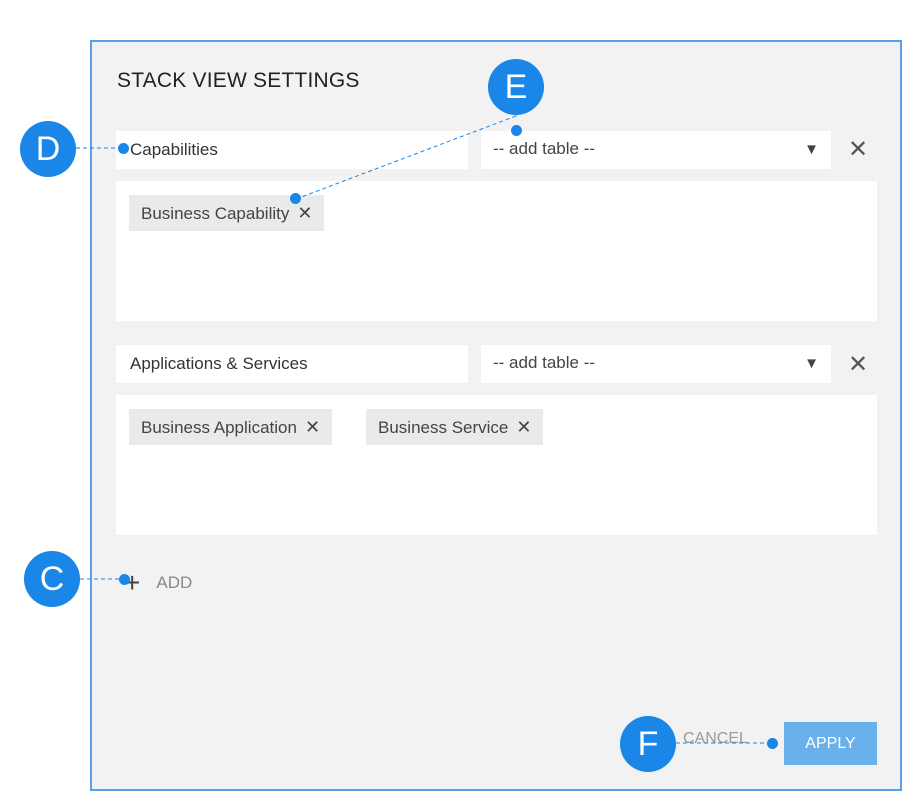 Image resolution: width=916 pixels, height=812 pixels. Describe the element at coordinates (48, 149) in the screenshot. I see `callout-badge-d: D` at that location.